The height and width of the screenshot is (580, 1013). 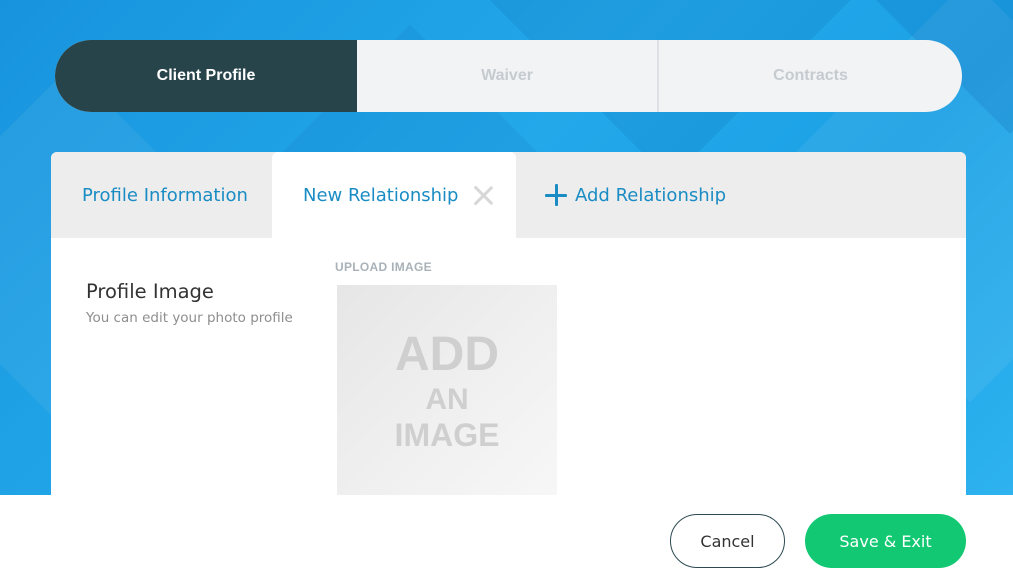 I want to click on wizard-stepper: Client Profile Waiver Contracts, so click(x=508, y=76).